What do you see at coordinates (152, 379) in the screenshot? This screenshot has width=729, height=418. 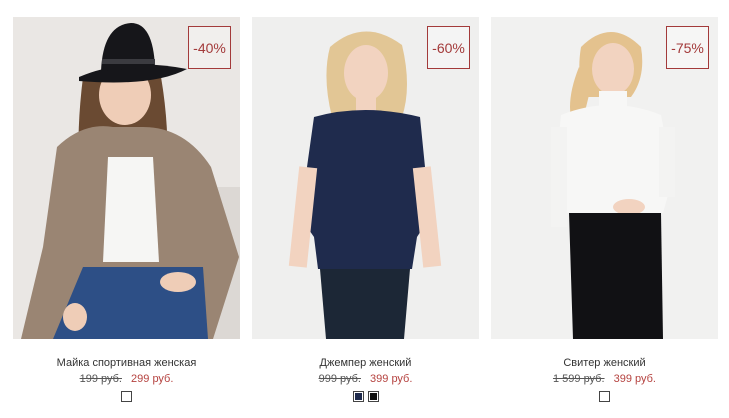 I see `sale-price: 299 руб.` at bounding box center [152, 379].